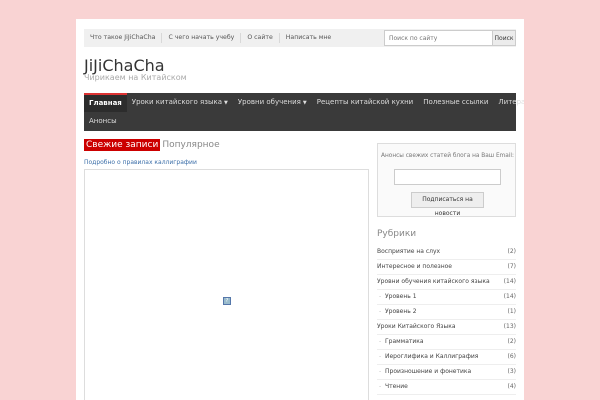 This screenshot has height=400, width=600. Describe the element at coordinates (433, 282) in the screenshot. I see `category-name: Уровни обучения китайского языка` at that location.